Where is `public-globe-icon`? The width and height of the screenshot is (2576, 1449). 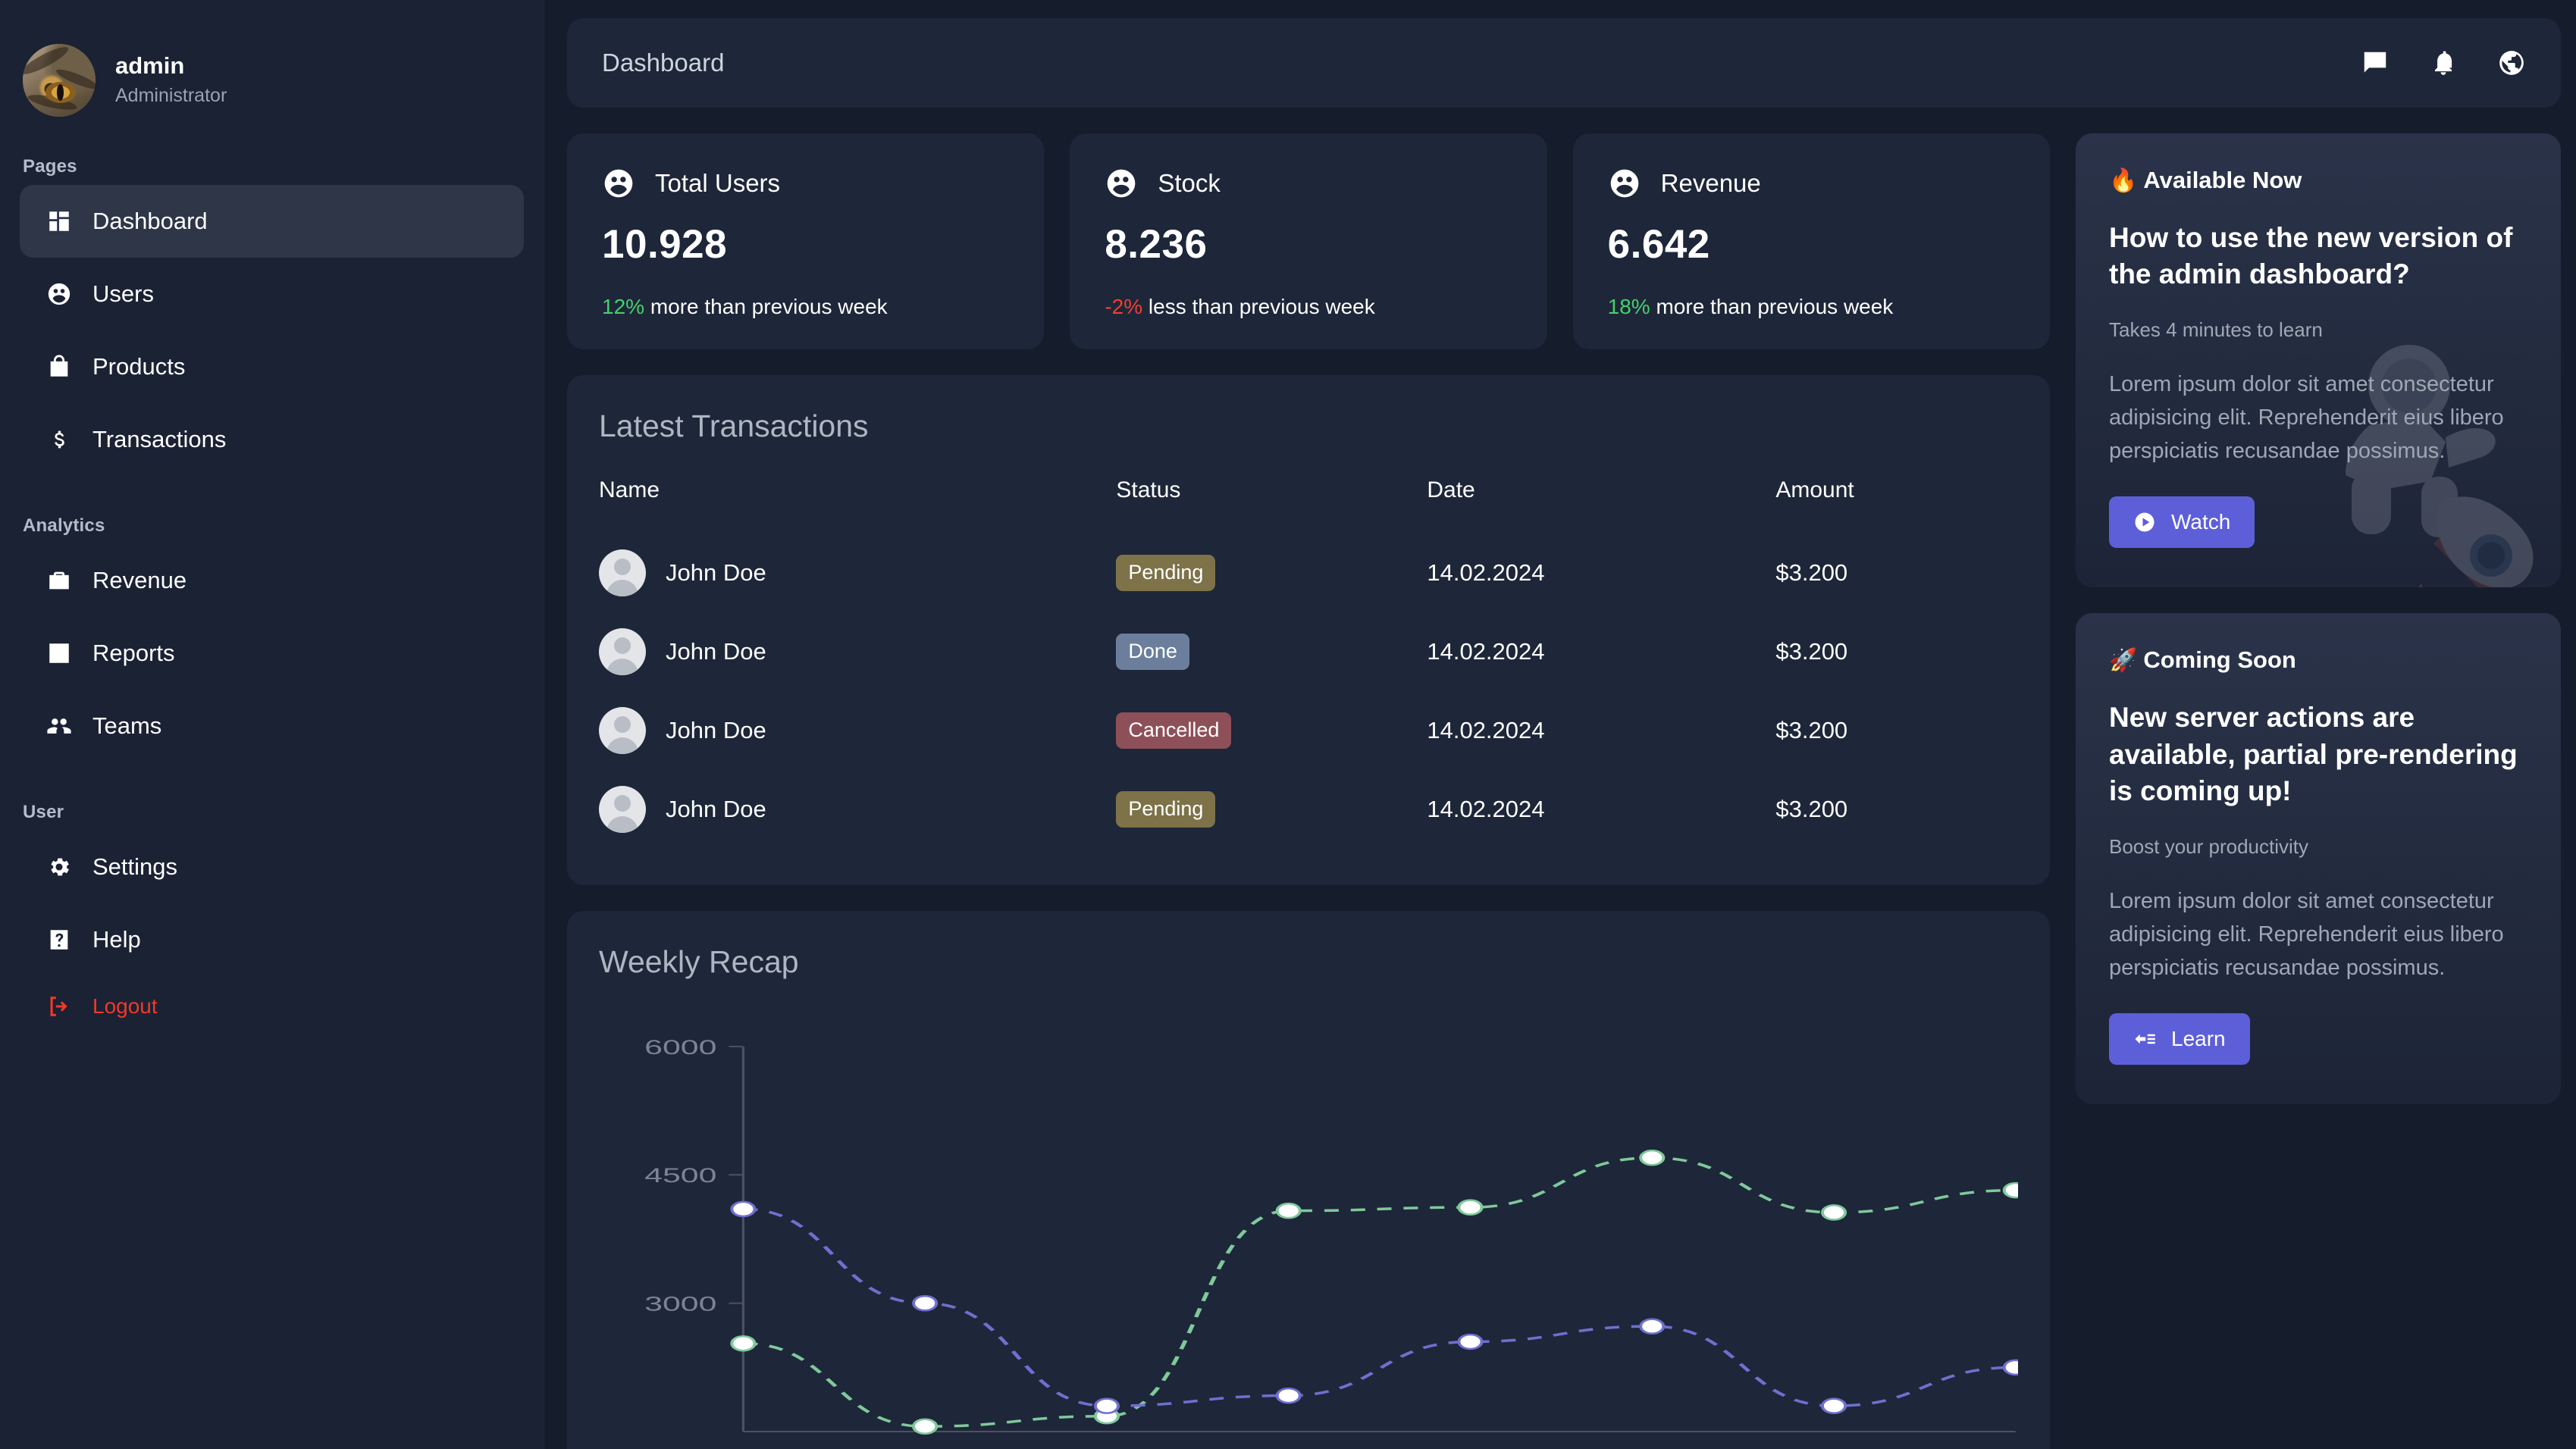 public-globe-icon is located at coordinates (2511, 63).